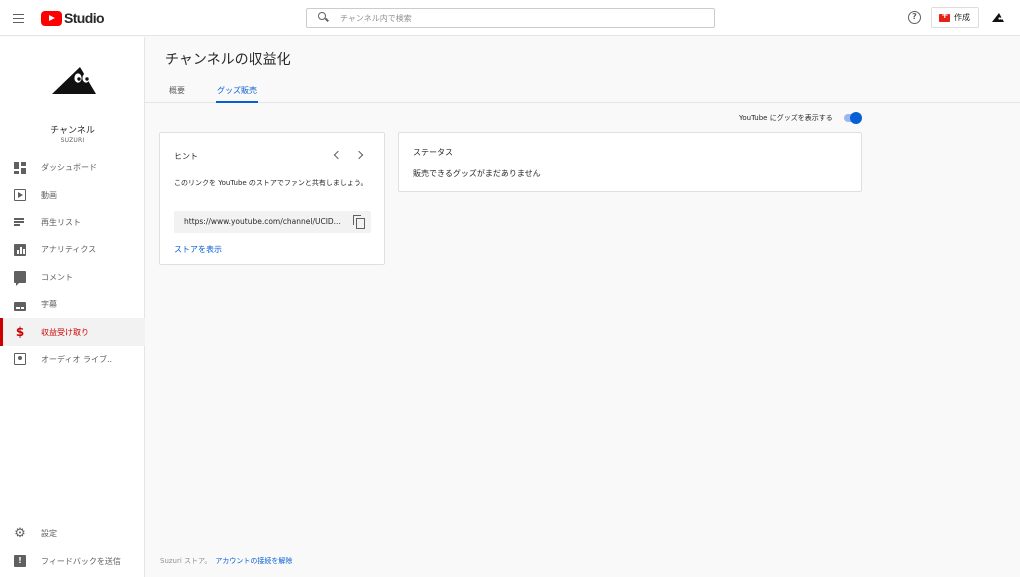 The width and height of the screenshot is (1020, 577). I want to click on studio-logo: Studio, so click(73, 18).